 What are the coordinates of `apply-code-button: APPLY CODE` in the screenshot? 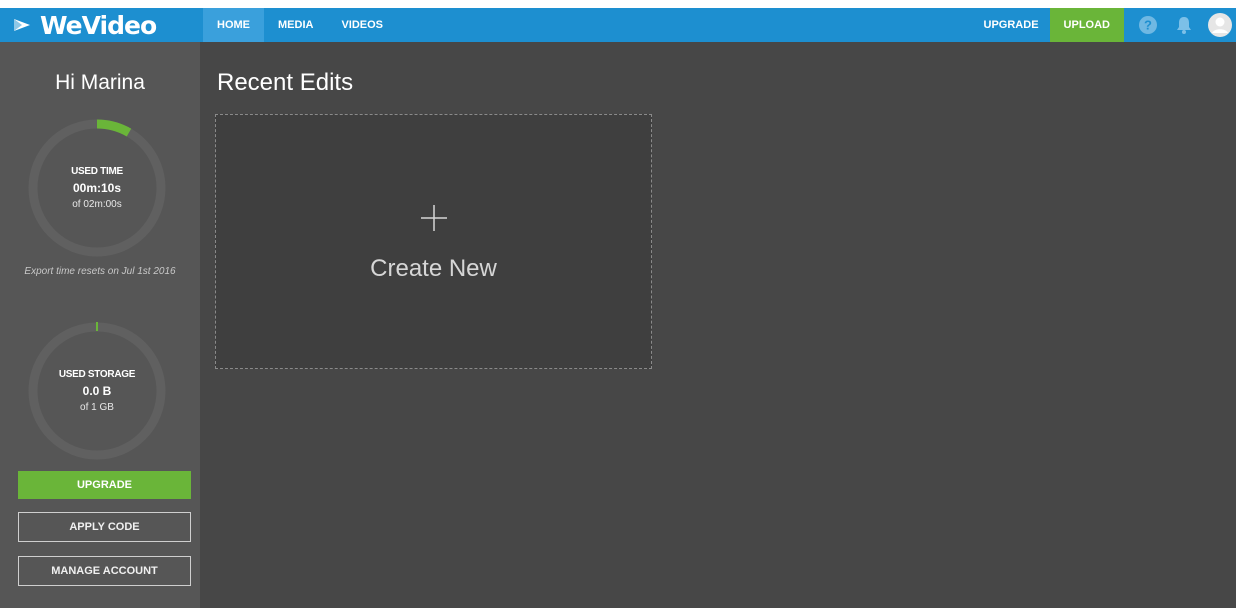 It's located at (104, 527).